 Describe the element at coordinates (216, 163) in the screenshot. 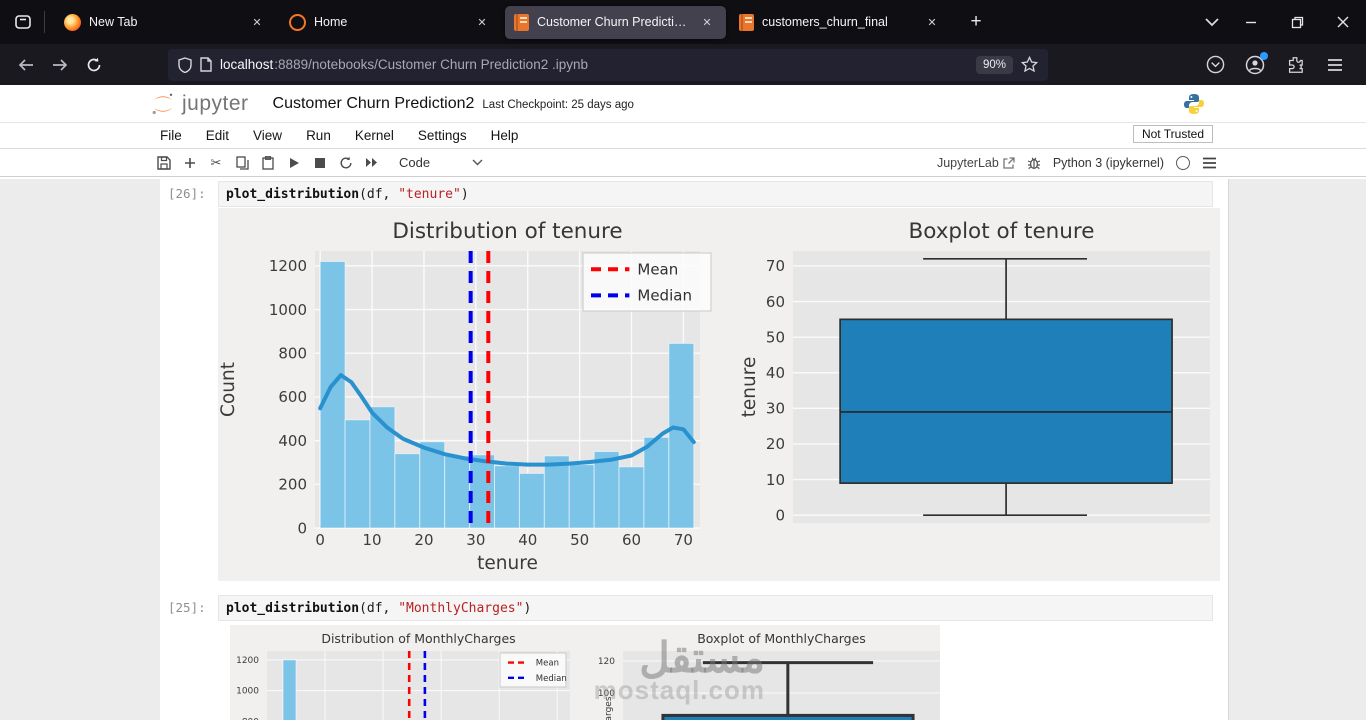

I see `cut-cell-button: ✂` at that location.